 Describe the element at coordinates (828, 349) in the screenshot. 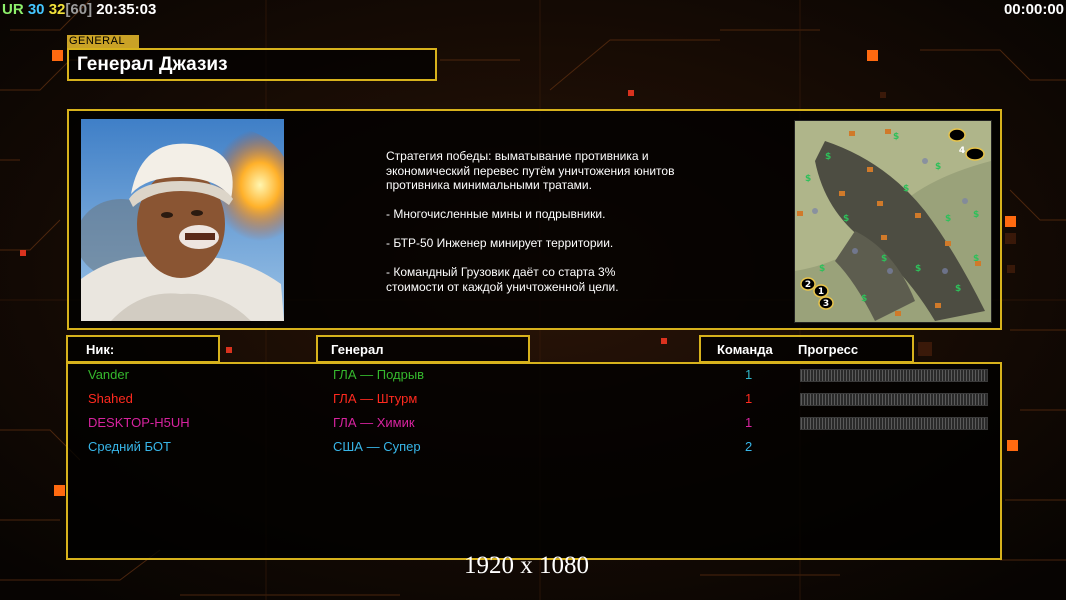

I see `column-progress-label: Прогресс` at that location.